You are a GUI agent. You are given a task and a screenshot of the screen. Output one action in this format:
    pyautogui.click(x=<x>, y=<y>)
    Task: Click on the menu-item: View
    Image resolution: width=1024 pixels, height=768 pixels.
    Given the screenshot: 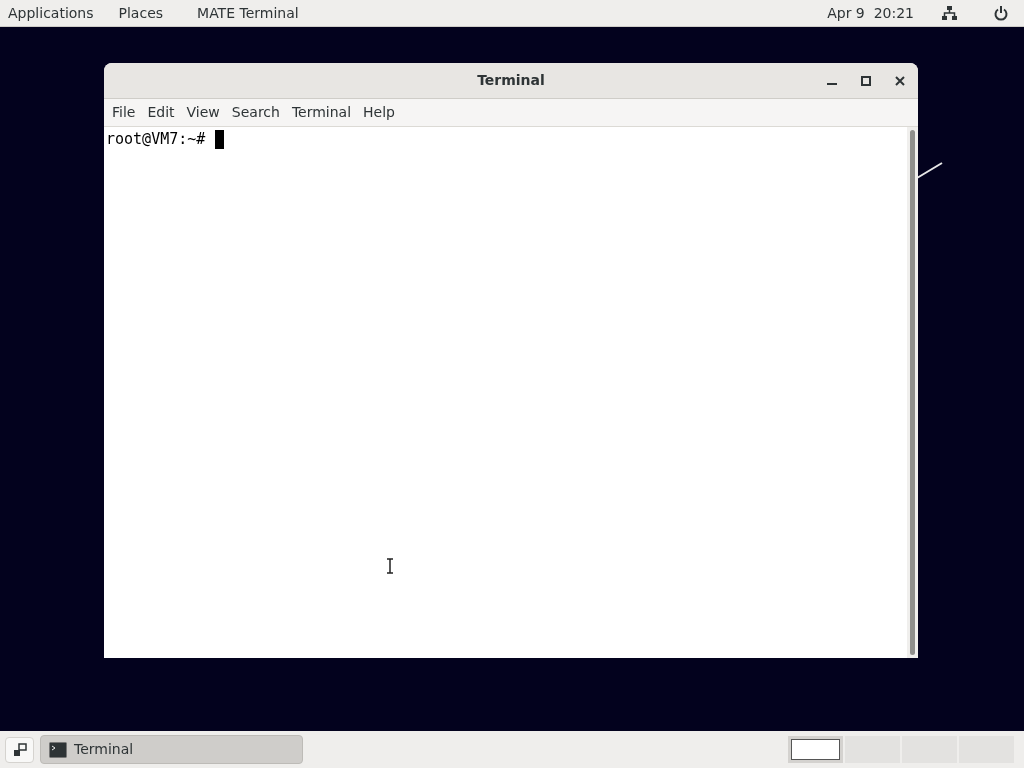 What is the action you would take?
    pyautogui.click(x=203, y=112)
    